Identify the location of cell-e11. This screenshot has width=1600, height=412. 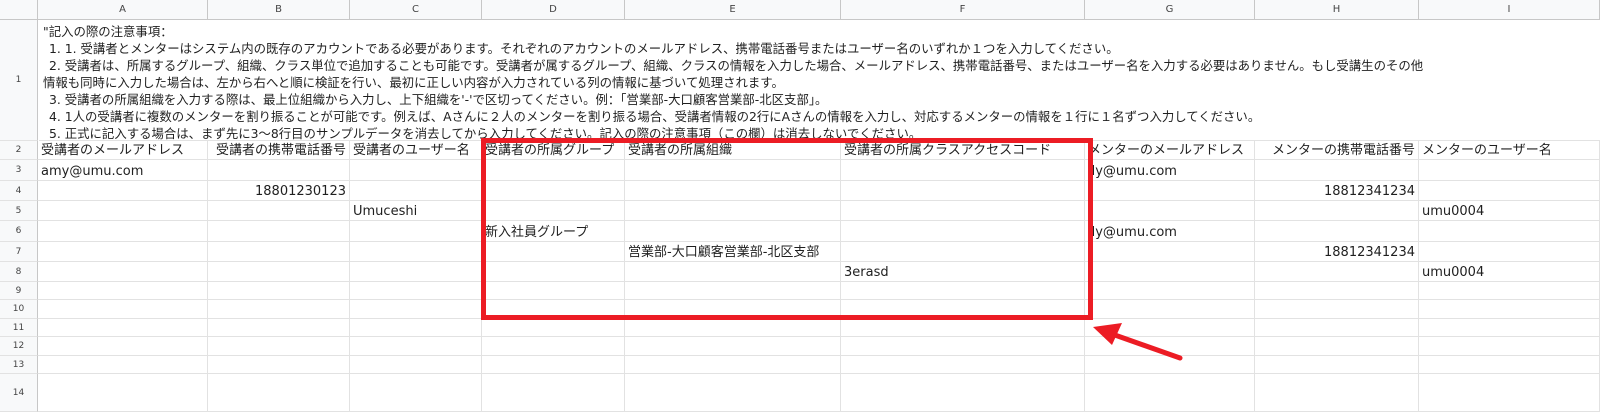
(733, 328).